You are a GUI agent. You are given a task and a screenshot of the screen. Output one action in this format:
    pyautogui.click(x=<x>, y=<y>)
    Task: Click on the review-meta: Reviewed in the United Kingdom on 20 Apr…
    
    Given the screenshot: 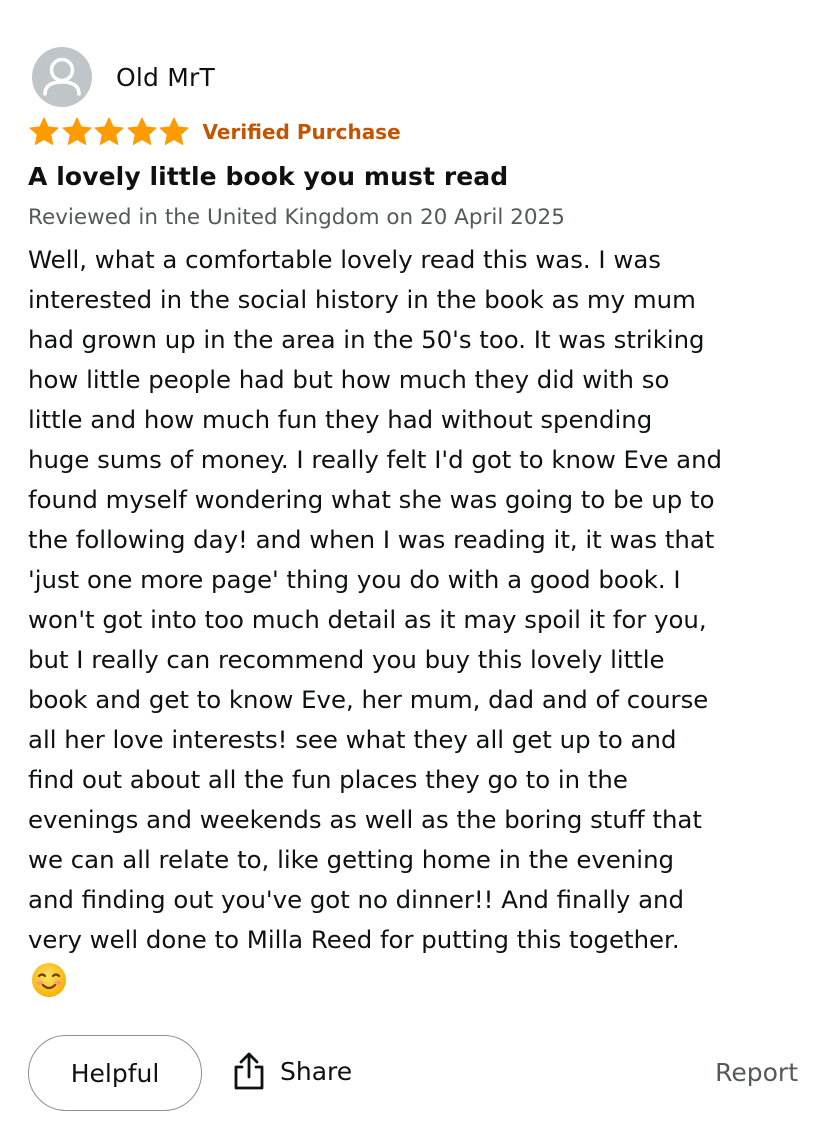 What is the action you would take?
    pyautogui.click(x=296, y=217)
    